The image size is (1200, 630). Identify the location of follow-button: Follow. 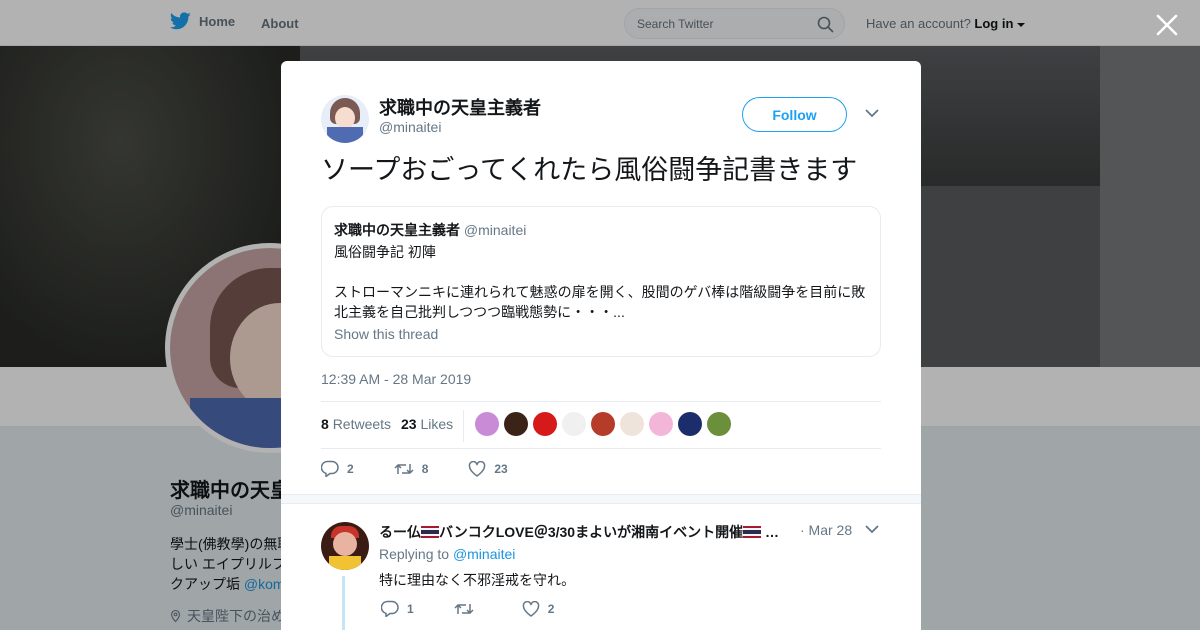
(794, 114).